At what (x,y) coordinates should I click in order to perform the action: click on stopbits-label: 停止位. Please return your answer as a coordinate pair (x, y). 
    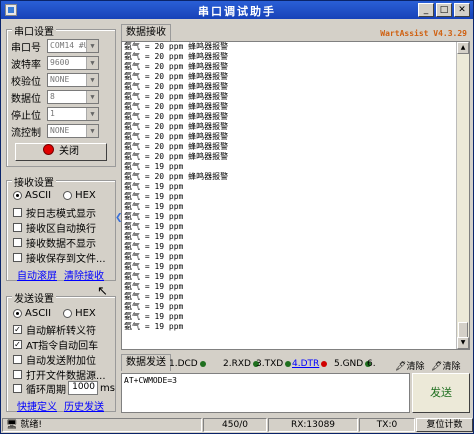
    Looking at the image, I should click on (26, 116).